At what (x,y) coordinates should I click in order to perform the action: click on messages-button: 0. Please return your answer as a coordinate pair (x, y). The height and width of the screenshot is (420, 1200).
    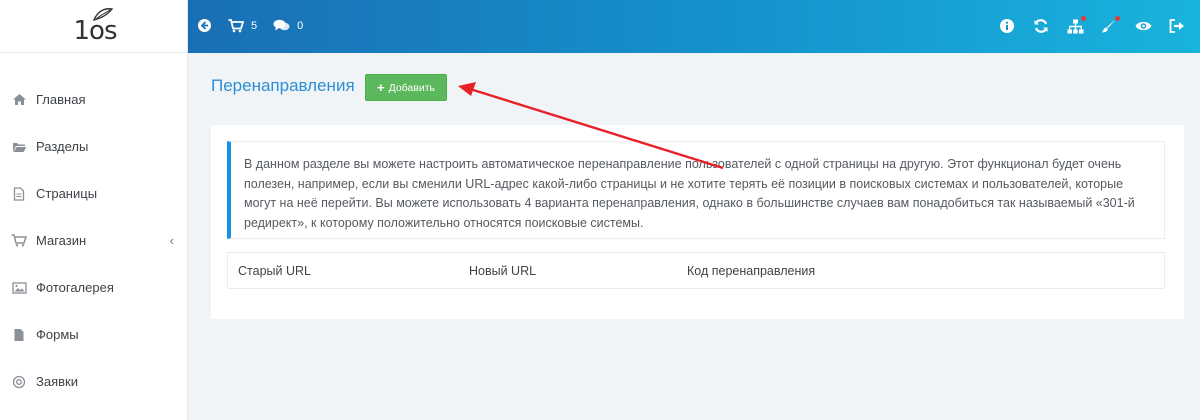
    Looking at the image, I should click on (288, 25).